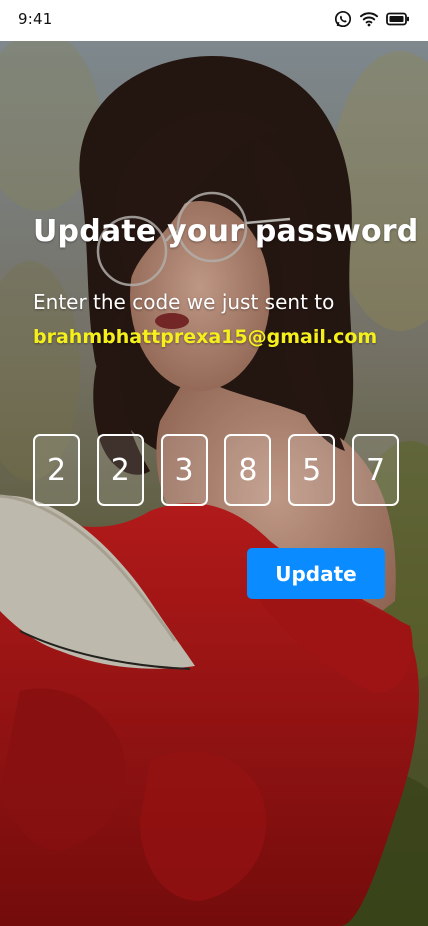 This screenshot has width=428, height=926. I want to click on update-button: Update, so click(316, 573).